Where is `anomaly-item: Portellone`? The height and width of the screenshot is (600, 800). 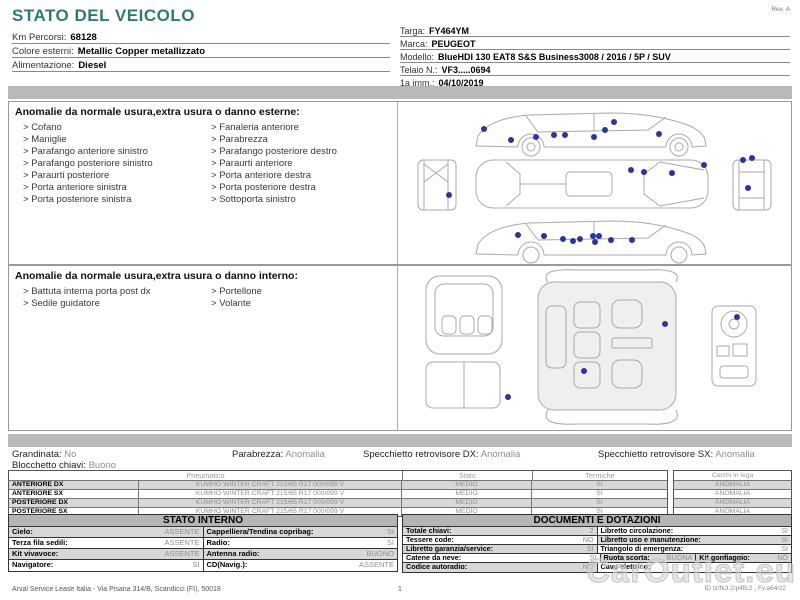
anomaly-item: Portellone is located at coordinates (297, 292).